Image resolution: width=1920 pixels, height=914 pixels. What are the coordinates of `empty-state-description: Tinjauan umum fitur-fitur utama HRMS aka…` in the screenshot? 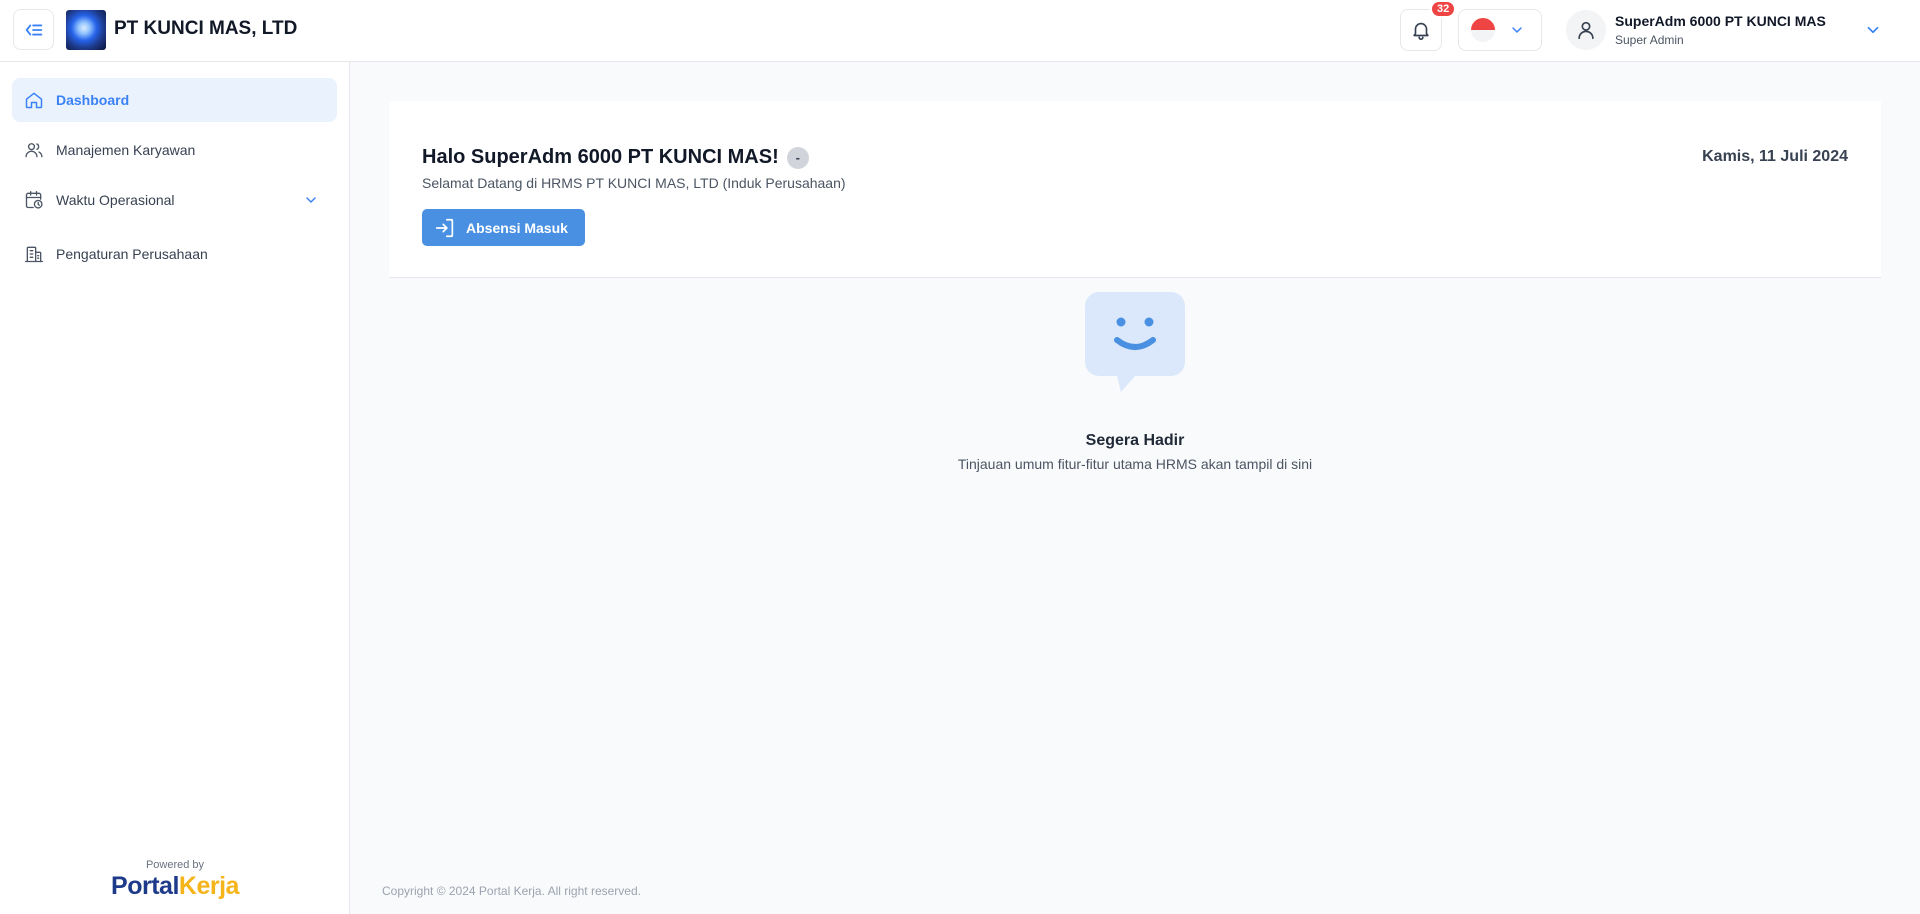 It's located at (1135, 464).